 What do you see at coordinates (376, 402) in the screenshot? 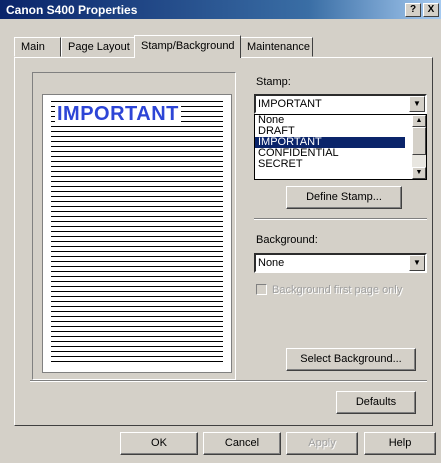
I see `defaults-button: Defaults` at bounding box center [376, 402].